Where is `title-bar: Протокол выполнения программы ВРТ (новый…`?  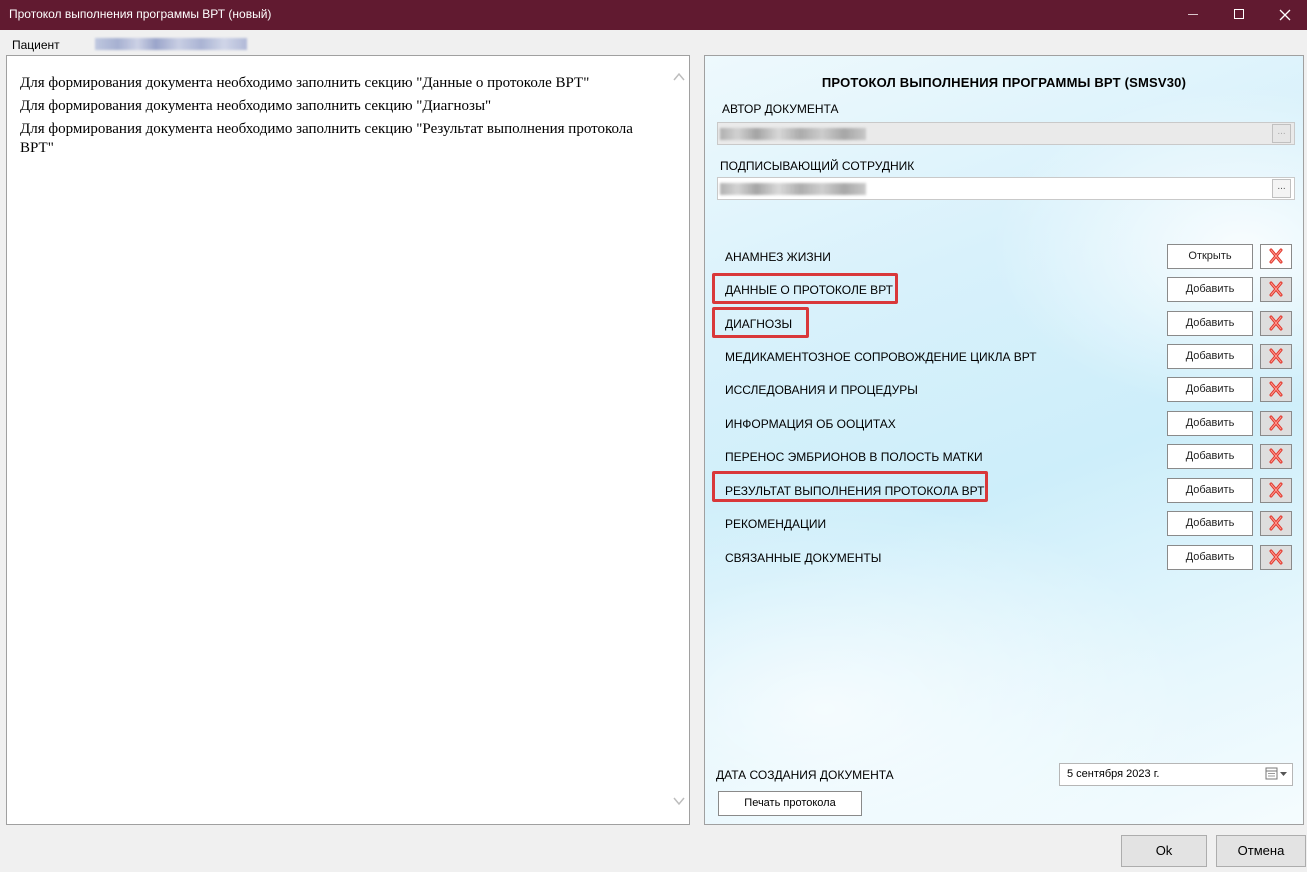
title-bar: Протокол выполнения программы ВРТ (новый… is located at coordinates (653, 15).